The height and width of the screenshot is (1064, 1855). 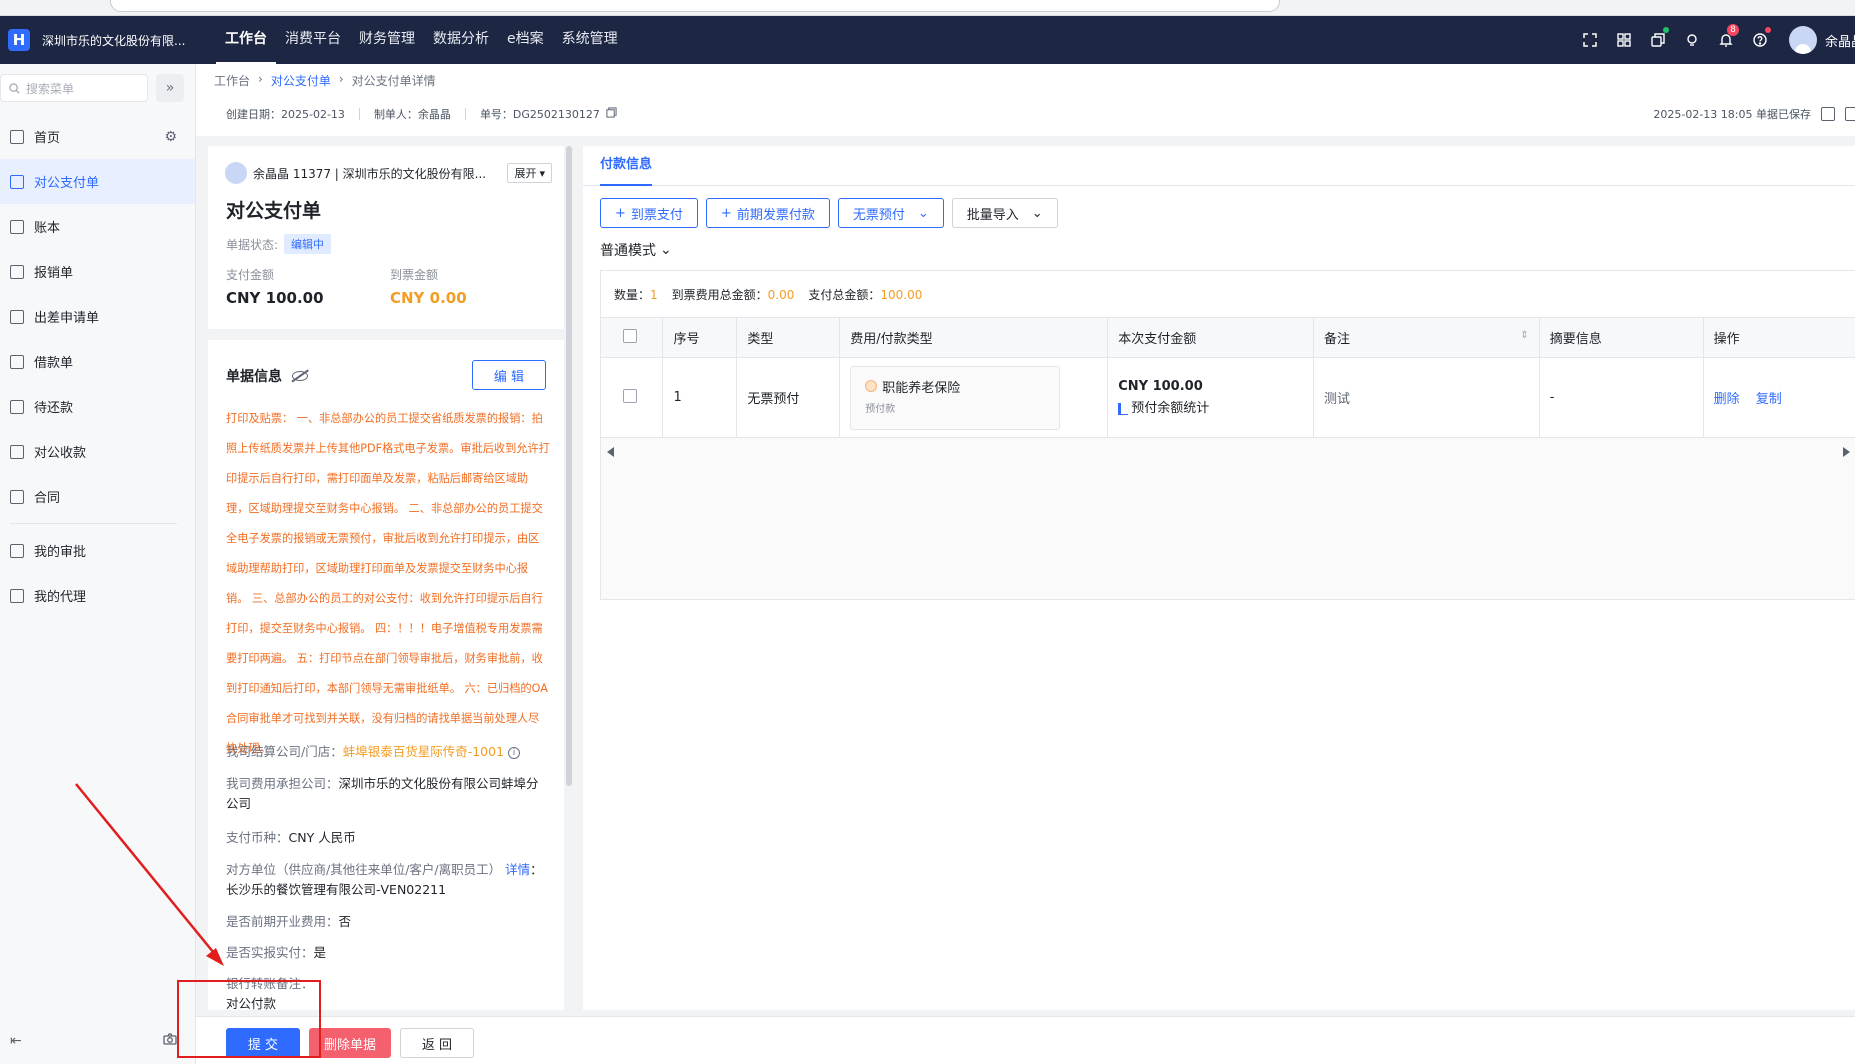 I want to click on copy-icon, so click(x=1658, y=40).